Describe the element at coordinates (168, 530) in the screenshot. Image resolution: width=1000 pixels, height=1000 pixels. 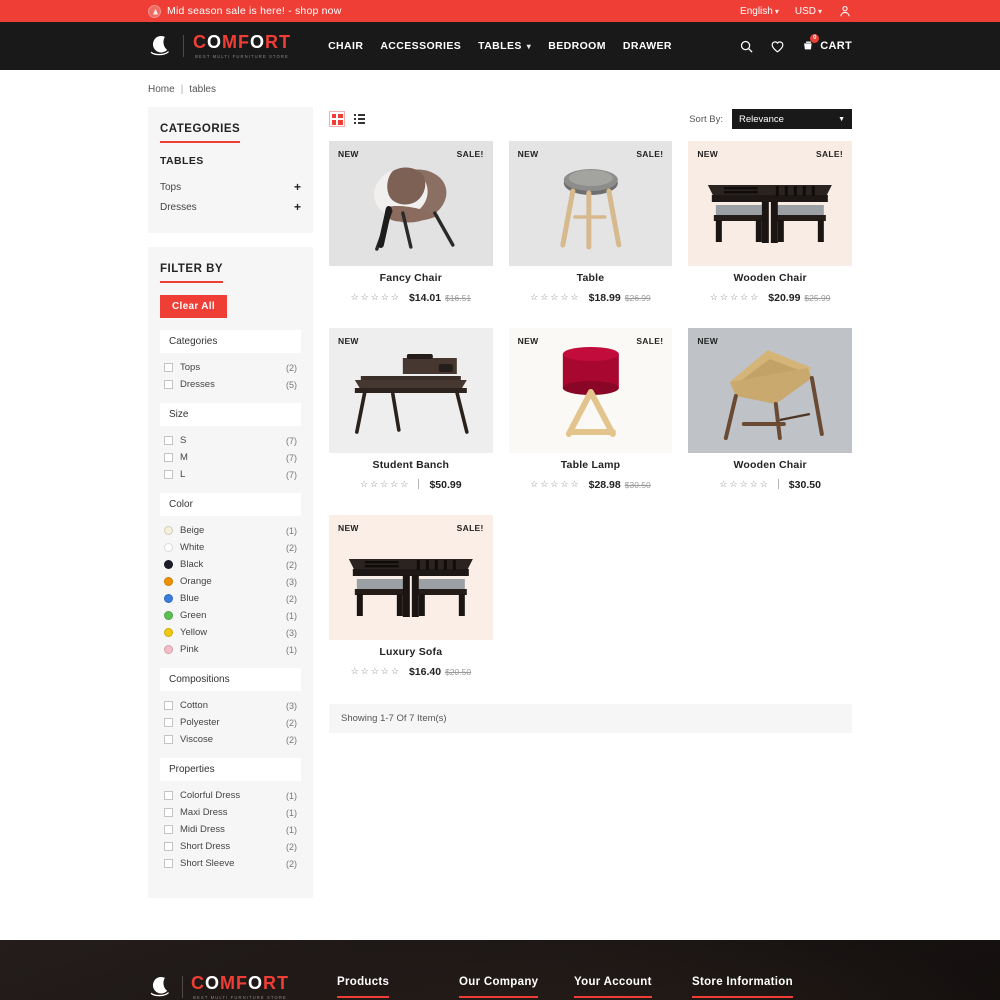
I see `color-swatch-beige` at that location.